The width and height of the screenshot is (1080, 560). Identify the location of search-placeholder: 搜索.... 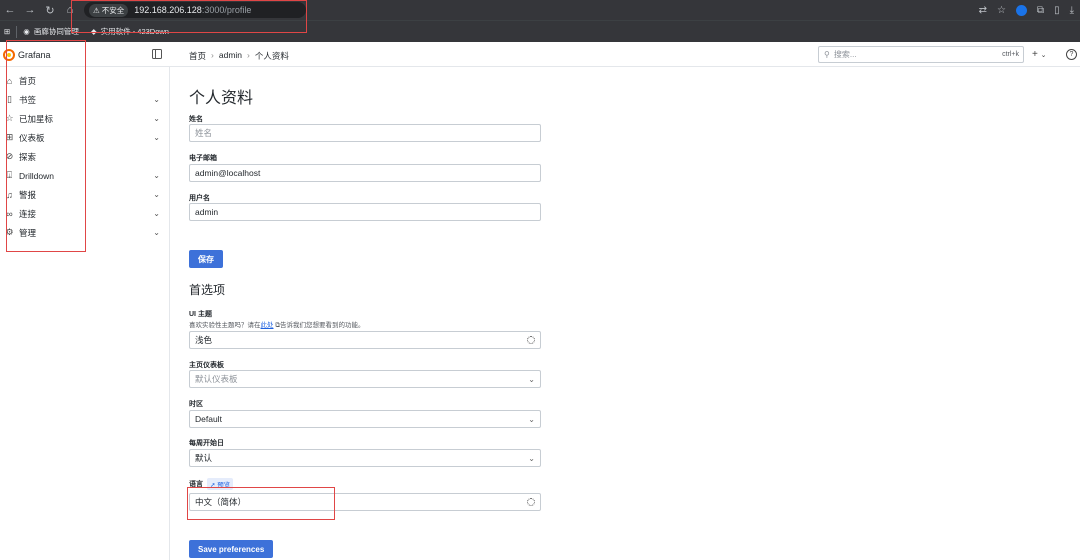
(845, 54).